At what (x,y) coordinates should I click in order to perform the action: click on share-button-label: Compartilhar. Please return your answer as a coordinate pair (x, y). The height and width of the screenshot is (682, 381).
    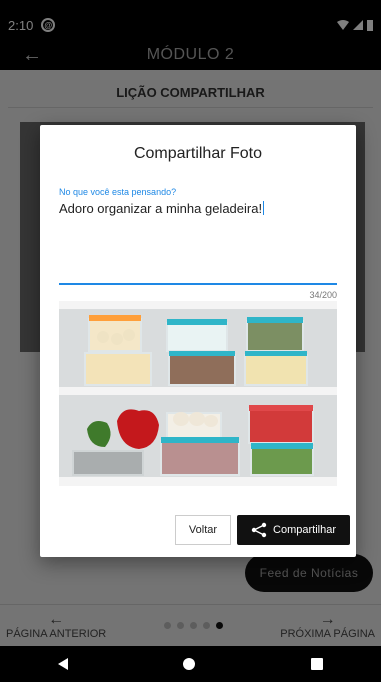
    Looking at the image, I should click on (304, 530).